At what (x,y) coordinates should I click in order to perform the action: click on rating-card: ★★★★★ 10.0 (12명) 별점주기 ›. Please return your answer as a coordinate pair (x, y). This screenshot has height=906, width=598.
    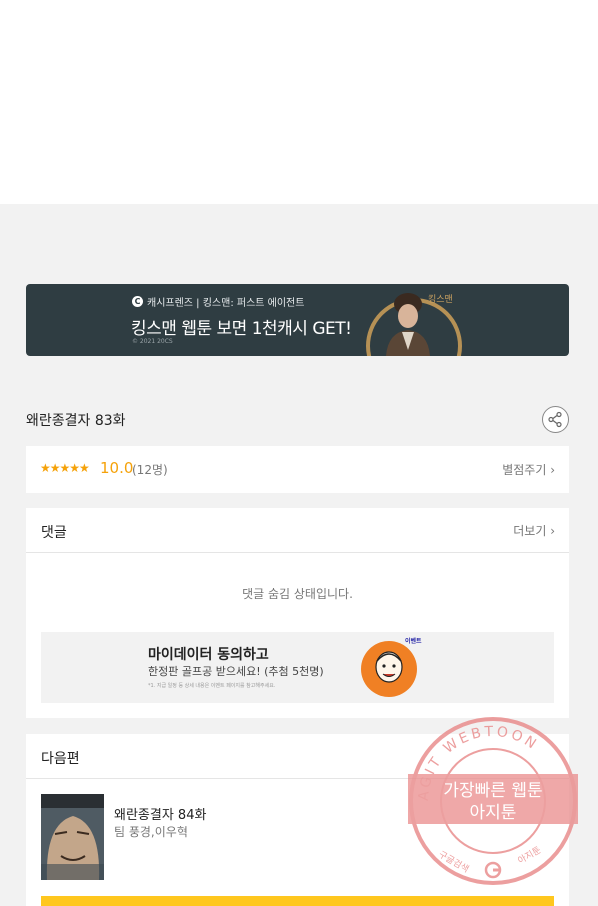
    Looking at the image, I should click on (297, 469).